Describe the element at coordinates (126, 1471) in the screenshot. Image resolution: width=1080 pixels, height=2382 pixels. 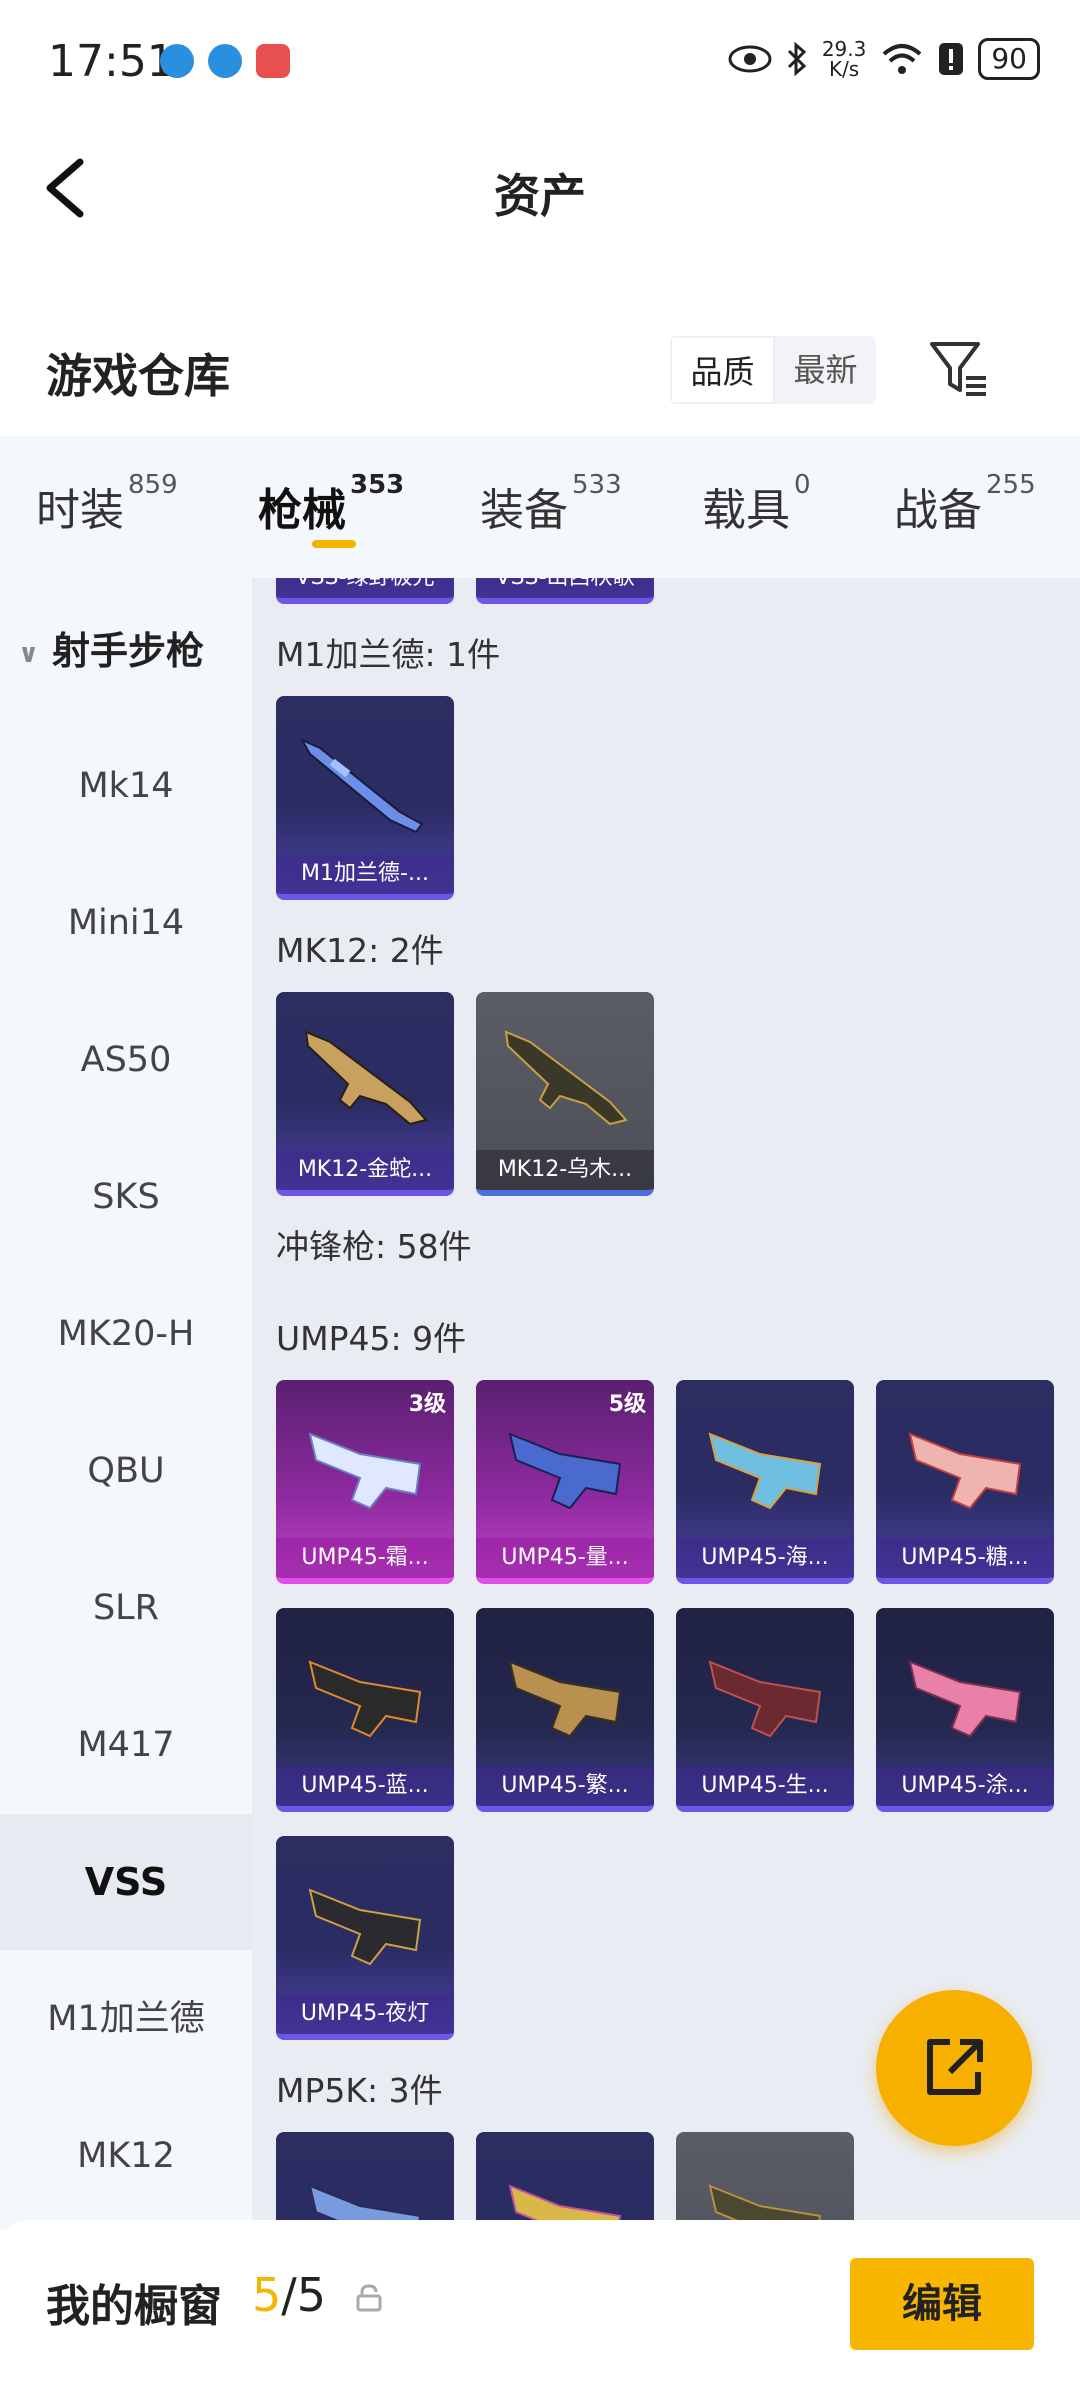
I see `sidebar-item-qbu: QBU` at that location.